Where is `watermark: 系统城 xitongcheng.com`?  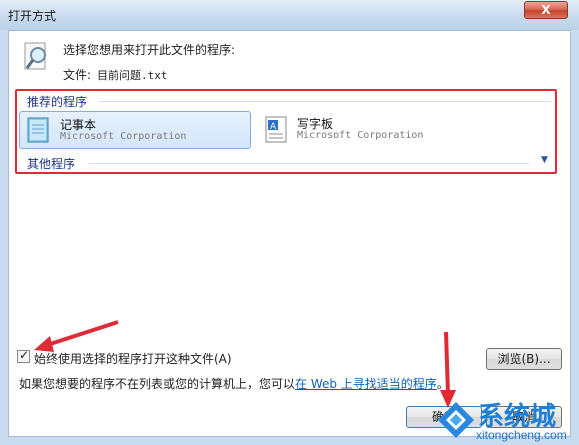
watermark: 系统城 xitongcheng.com is located at coordinates (506, 422).